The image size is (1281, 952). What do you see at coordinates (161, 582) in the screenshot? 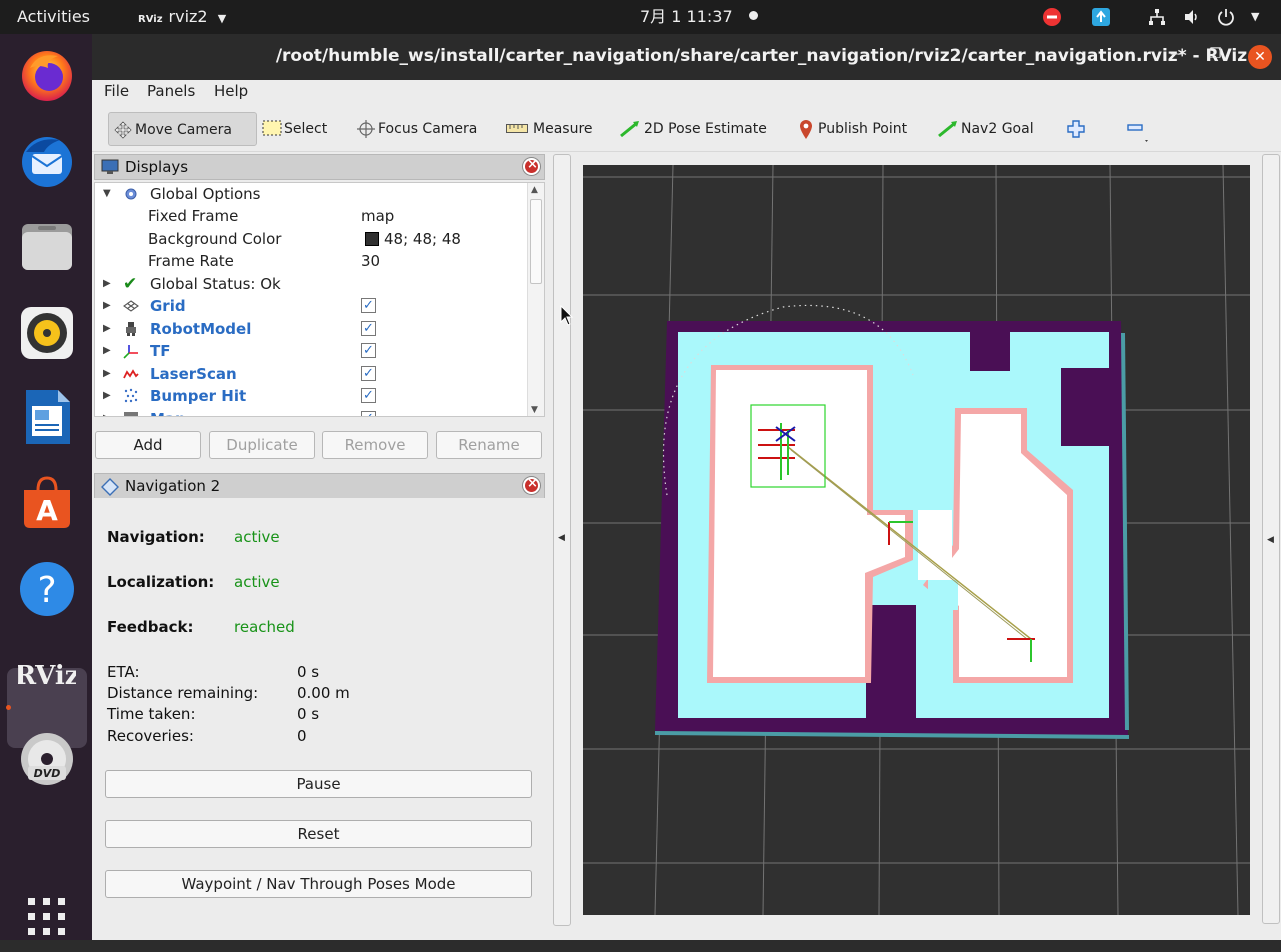
I see `localization-status-label: Localization:` at bounding box center [161, 582].